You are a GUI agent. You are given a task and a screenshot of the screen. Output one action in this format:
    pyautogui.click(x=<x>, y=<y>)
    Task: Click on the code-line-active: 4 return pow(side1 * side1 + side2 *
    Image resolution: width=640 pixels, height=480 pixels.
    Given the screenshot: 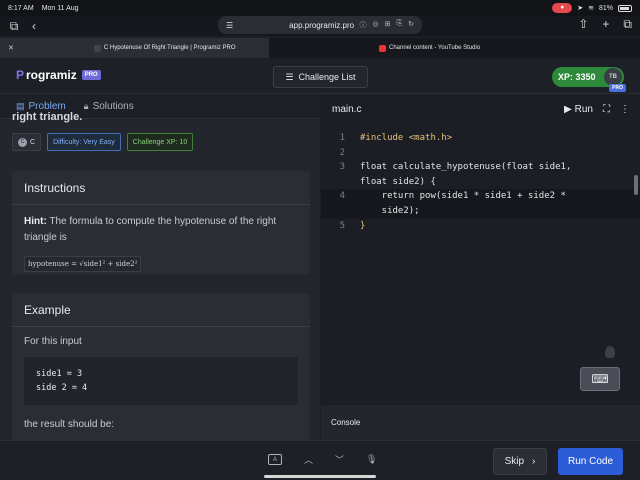 What is the action you would take?
    pyautogui.click(x=480, y=196)
    